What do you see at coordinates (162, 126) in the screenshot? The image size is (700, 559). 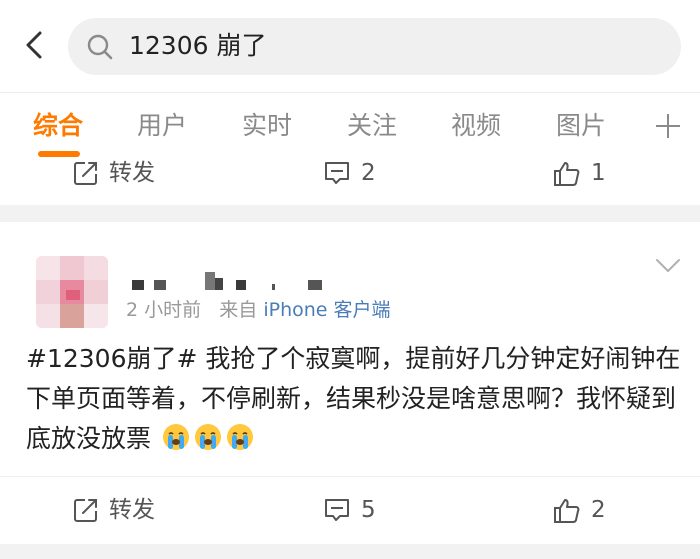 I see `tab-users: 用户` at bounding box center [162, 126].